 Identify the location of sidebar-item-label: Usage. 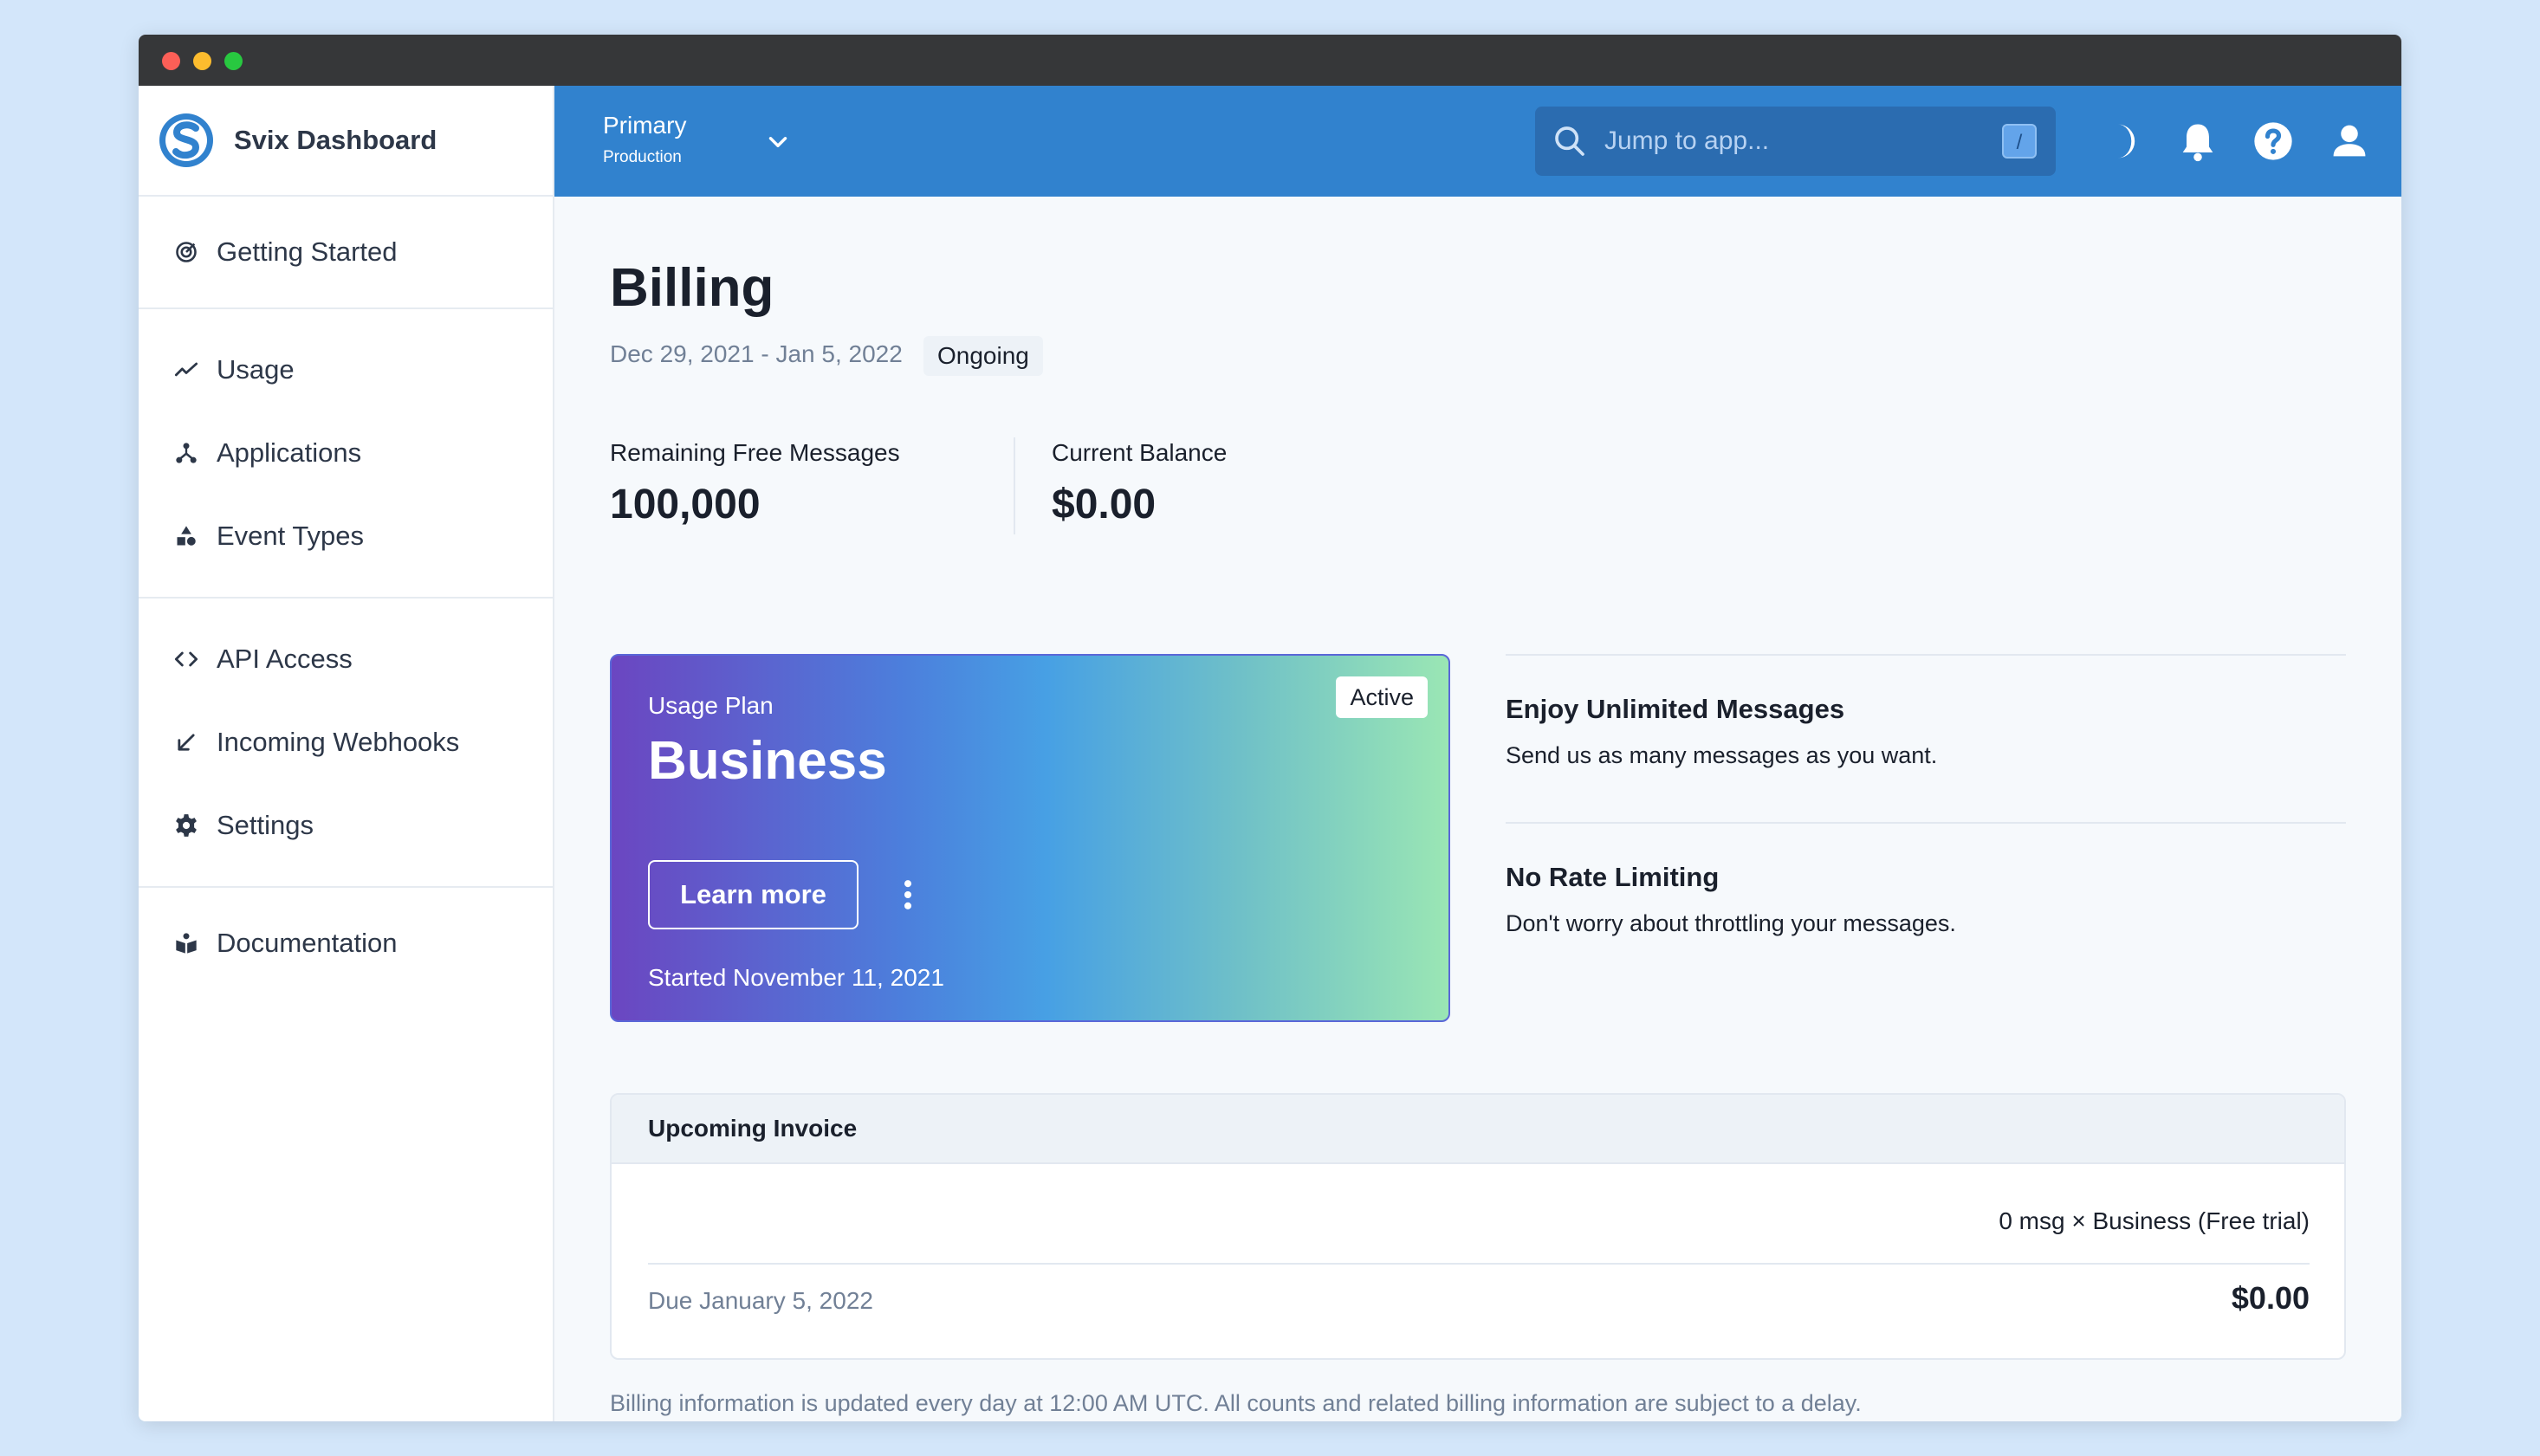
(256, 369).